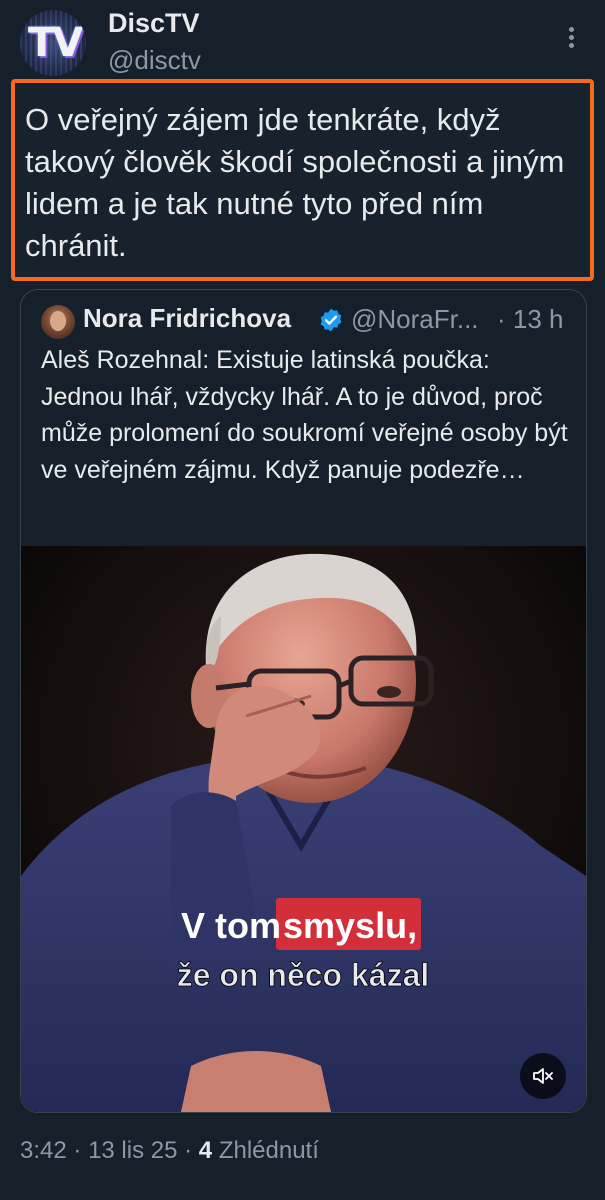 This screenshot has height=1200, width=605. Describe the element at coordinates (350, 925) in the screenshot. I see `caption-line1-b: smyslu,` at that location.